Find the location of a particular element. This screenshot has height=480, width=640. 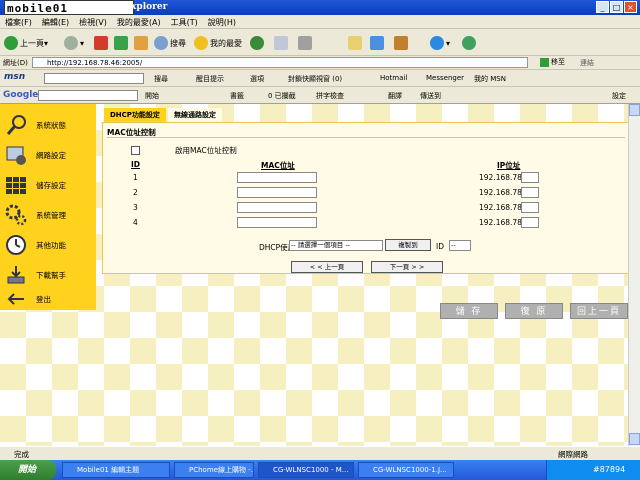

start-button: 開始 is located at coordinates (28, 470).